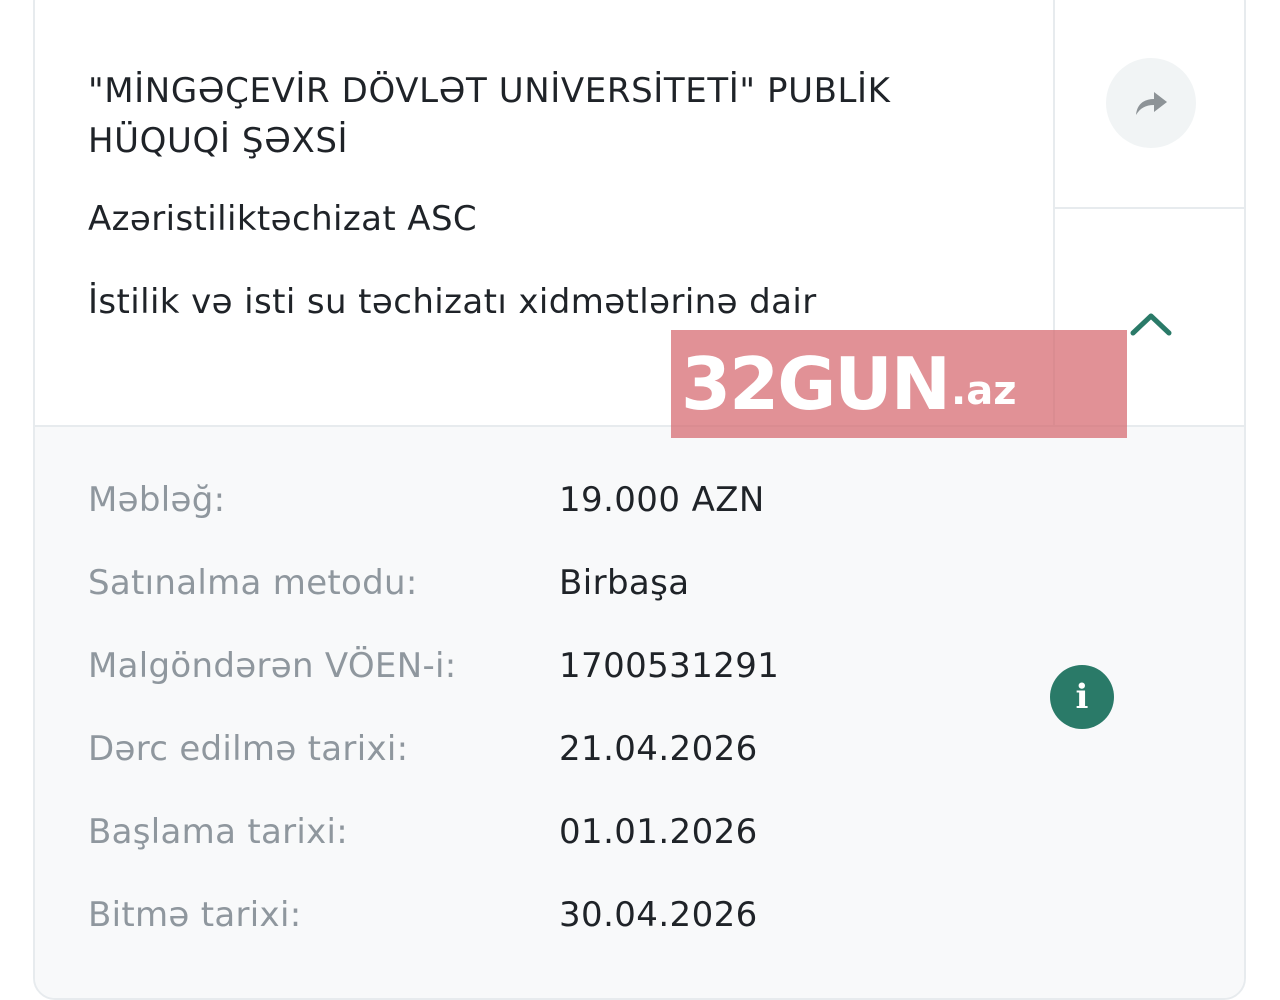 The height and width of the screenshot is (1000, 1280). What do you see at coordinates (624, 583) in the screenshot?
I see `detail-value: Birbaşa` at bounding box center [624, 583].